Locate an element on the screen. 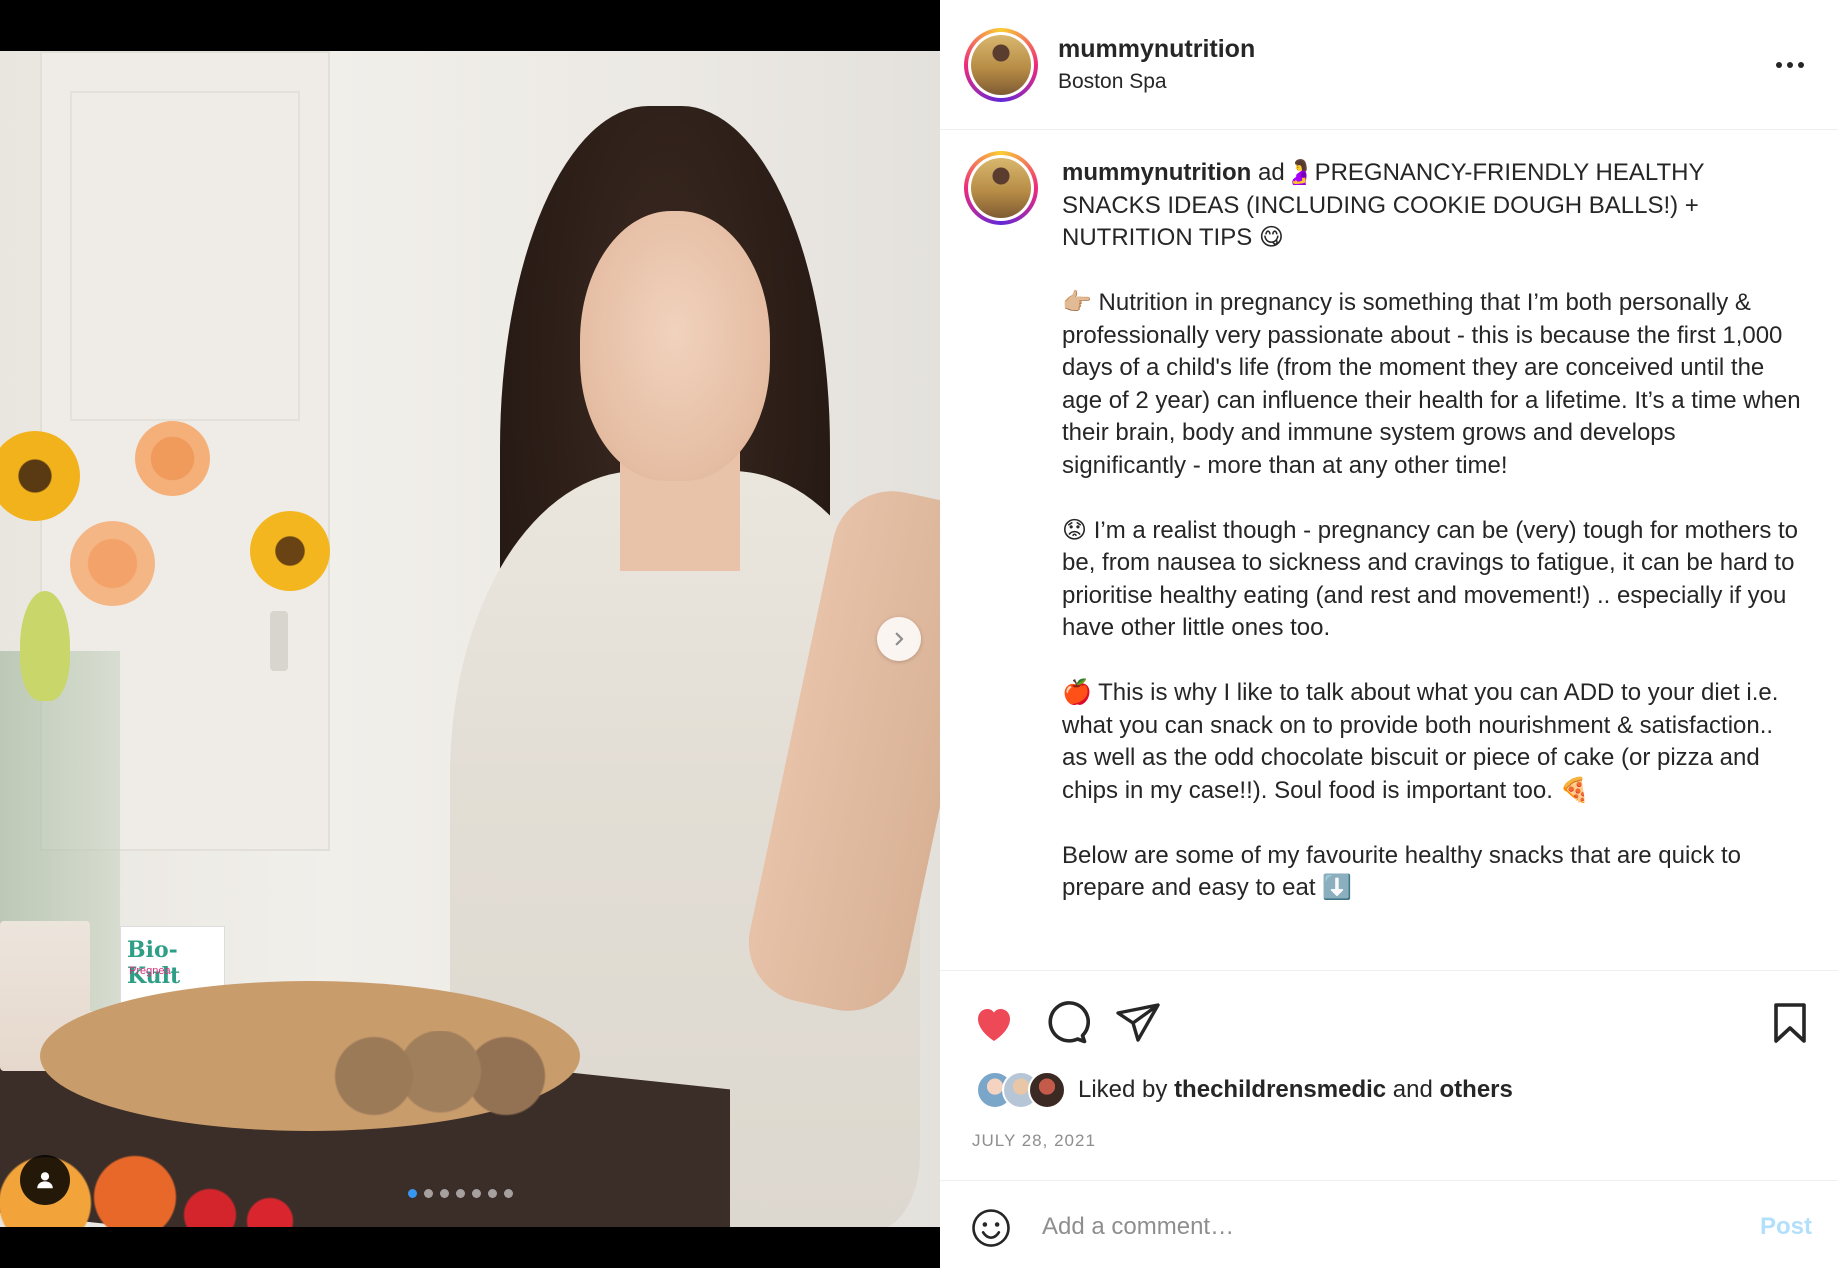 This screenshot has height=1268, width=1838. more-options-button is located at coordinates (1790, 65).